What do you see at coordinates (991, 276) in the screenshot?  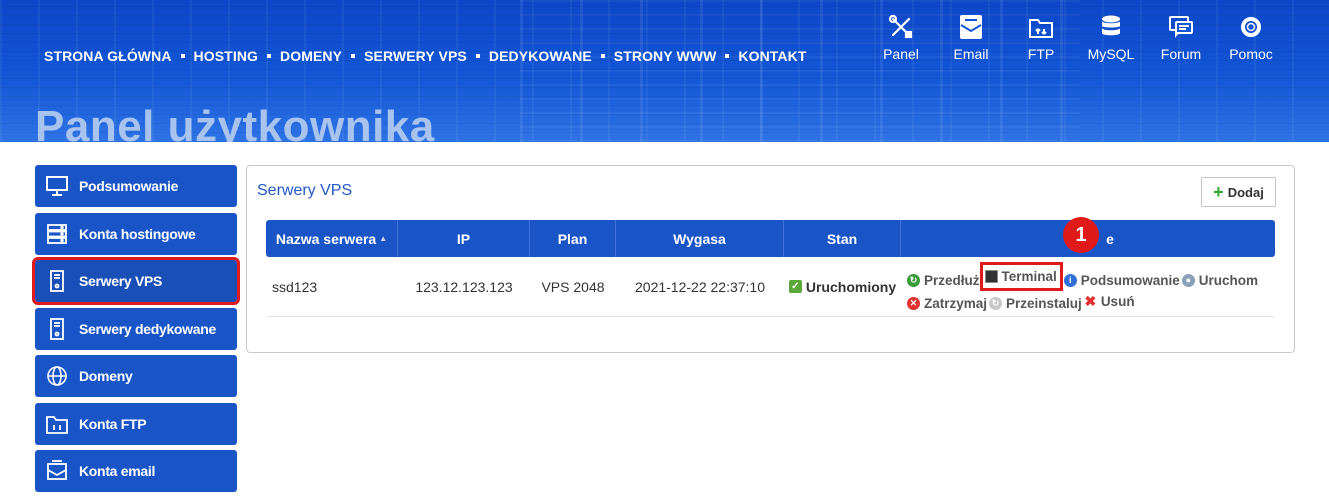 I see `terminal-icon` at bounding box center [991, 276].